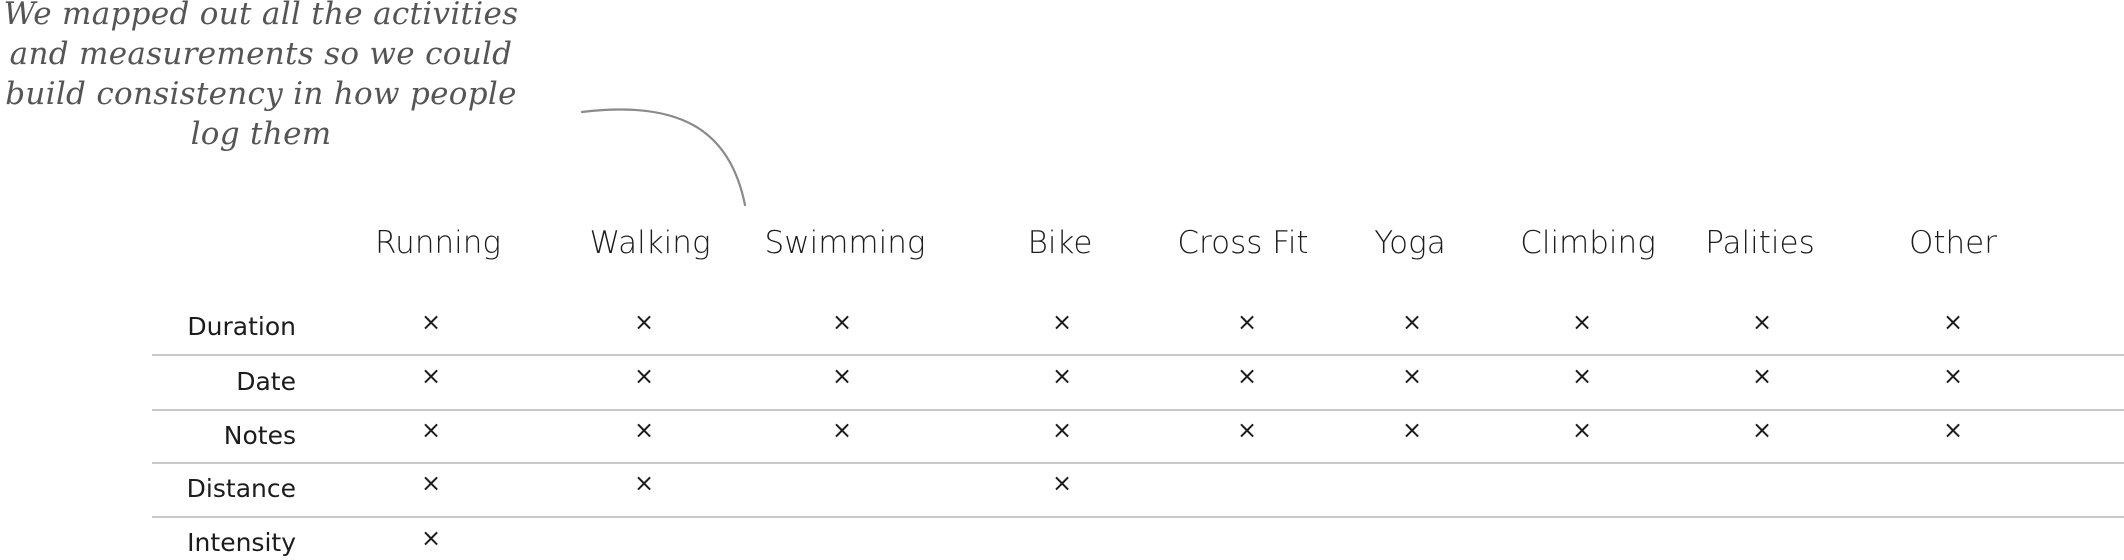 The image size is (2124, 560). I want to click on row-label-notes: Notes, so click(259, 435).